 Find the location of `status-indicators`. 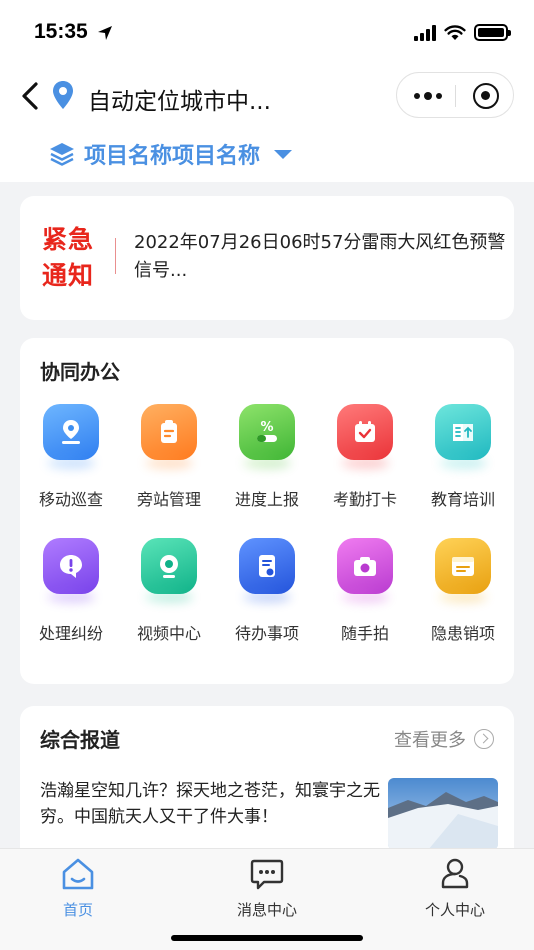

status-indicators is located at coordinates (462, 32).